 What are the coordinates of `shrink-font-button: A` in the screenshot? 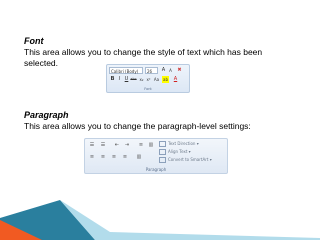 It's located at (170, 70).